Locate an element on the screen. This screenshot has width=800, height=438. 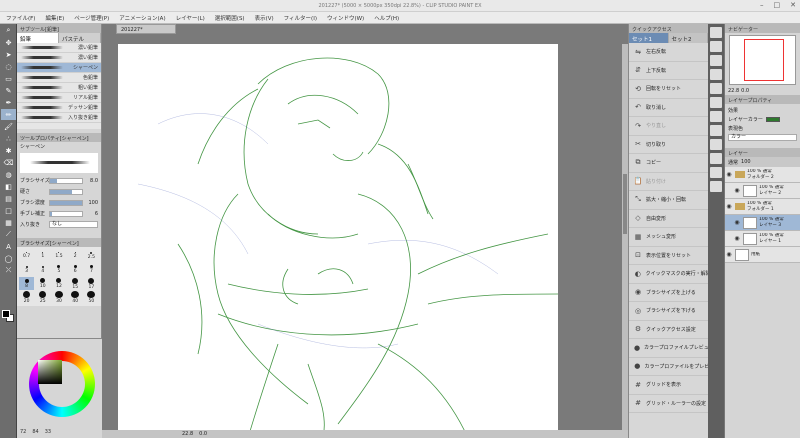
brush-size-option: 8 is located at coordinates (27, 283).